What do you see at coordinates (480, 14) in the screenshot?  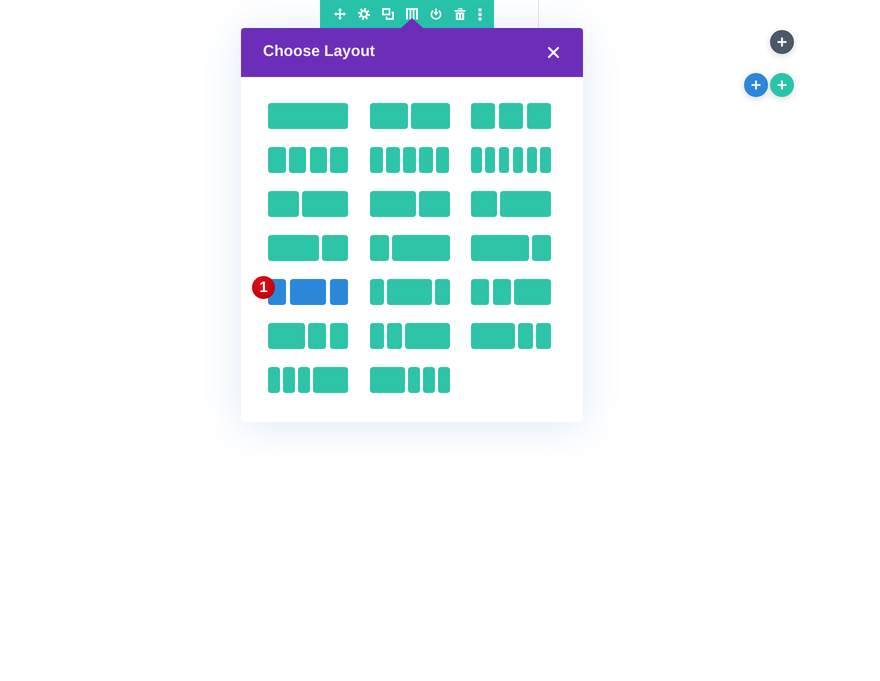 I see `more-icon` at bounding box center [480, 14].